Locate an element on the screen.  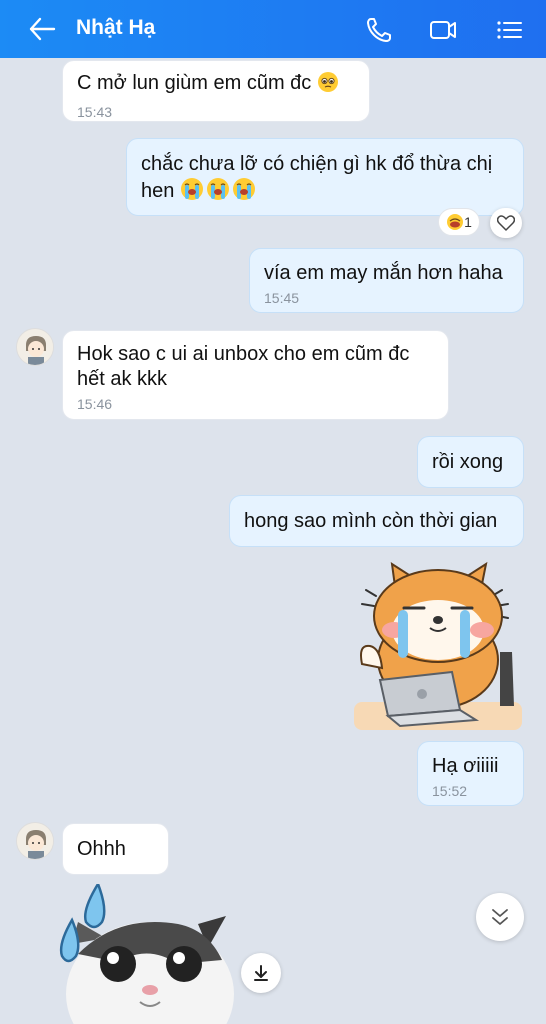
message-time: 15:43 is located at coordinates (95, 112).